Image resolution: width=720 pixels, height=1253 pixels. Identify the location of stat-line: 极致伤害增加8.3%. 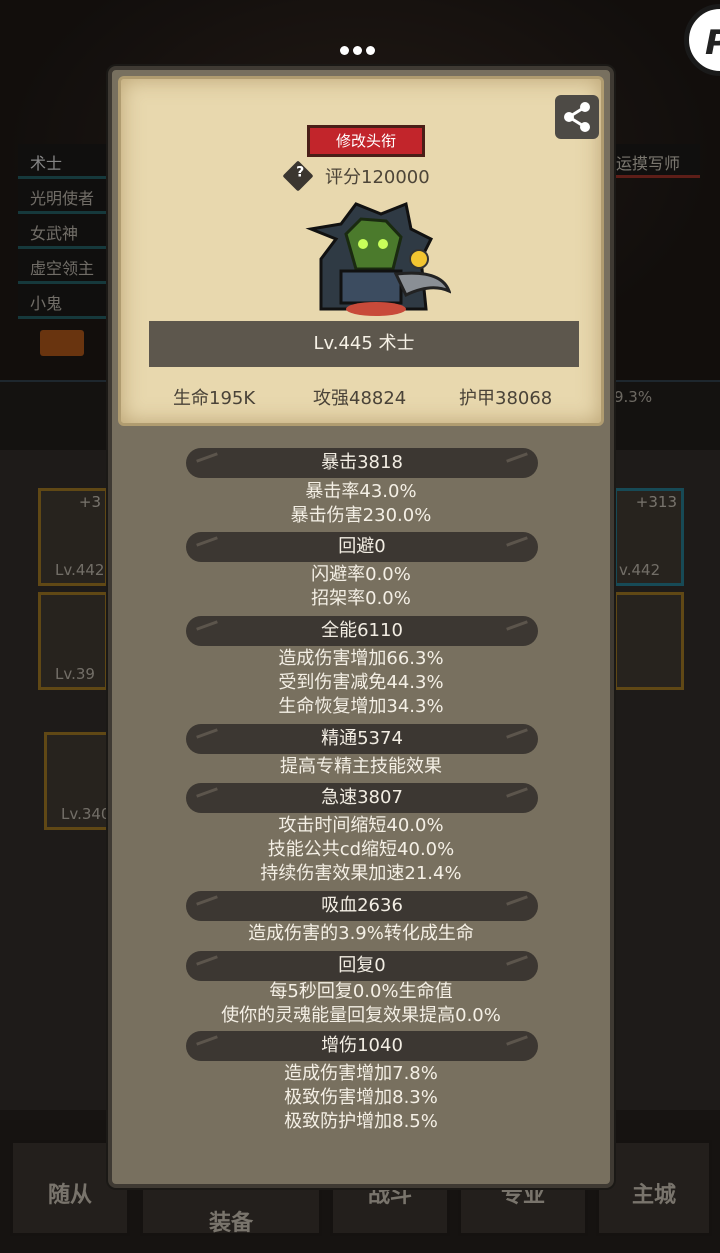
(361, 1097).